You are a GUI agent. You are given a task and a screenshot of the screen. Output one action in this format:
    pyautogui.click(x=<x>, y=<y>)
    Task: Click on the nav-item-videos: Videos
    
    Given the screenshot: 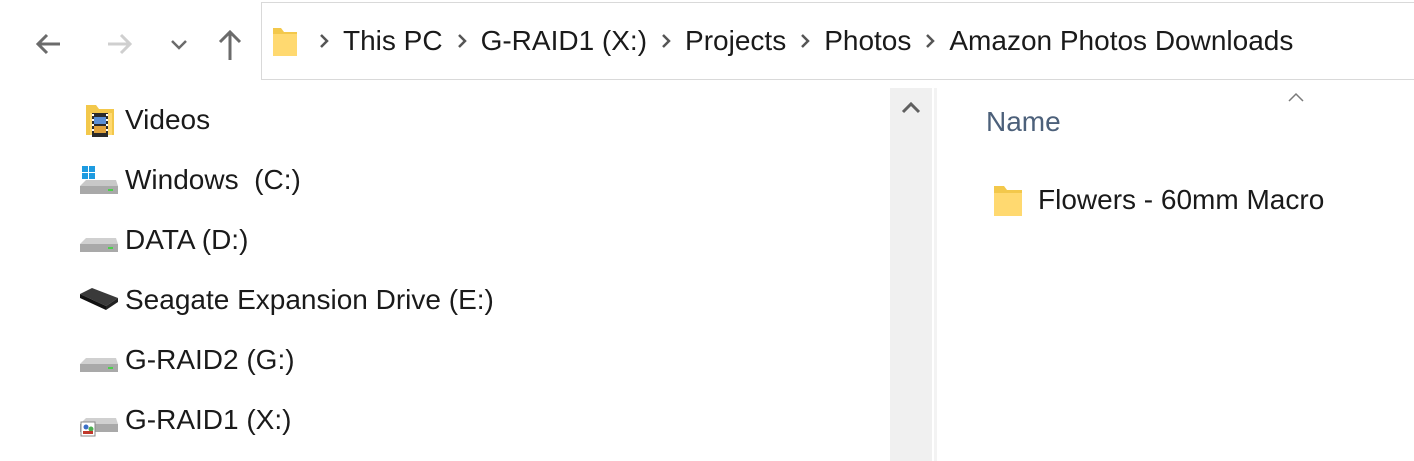 What is the action you would take?
    pyautogui.click(x=144, y=120)
    